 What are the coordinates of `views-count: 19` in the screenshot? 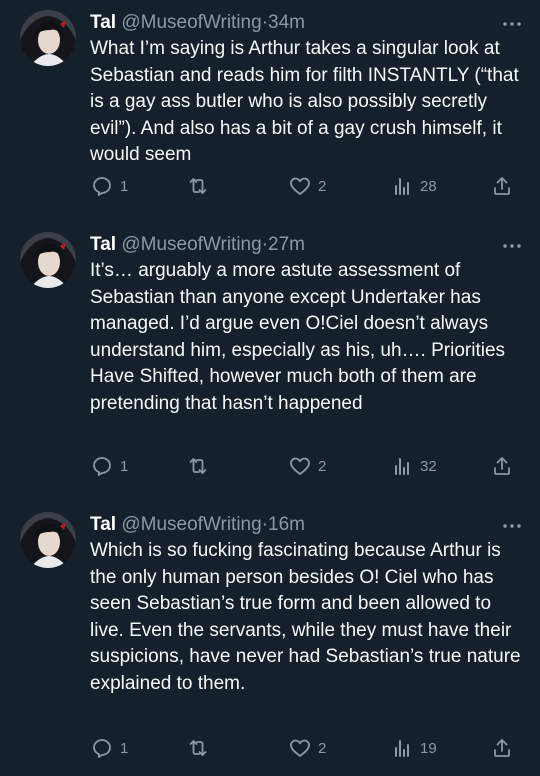 It's located at (428, 748).